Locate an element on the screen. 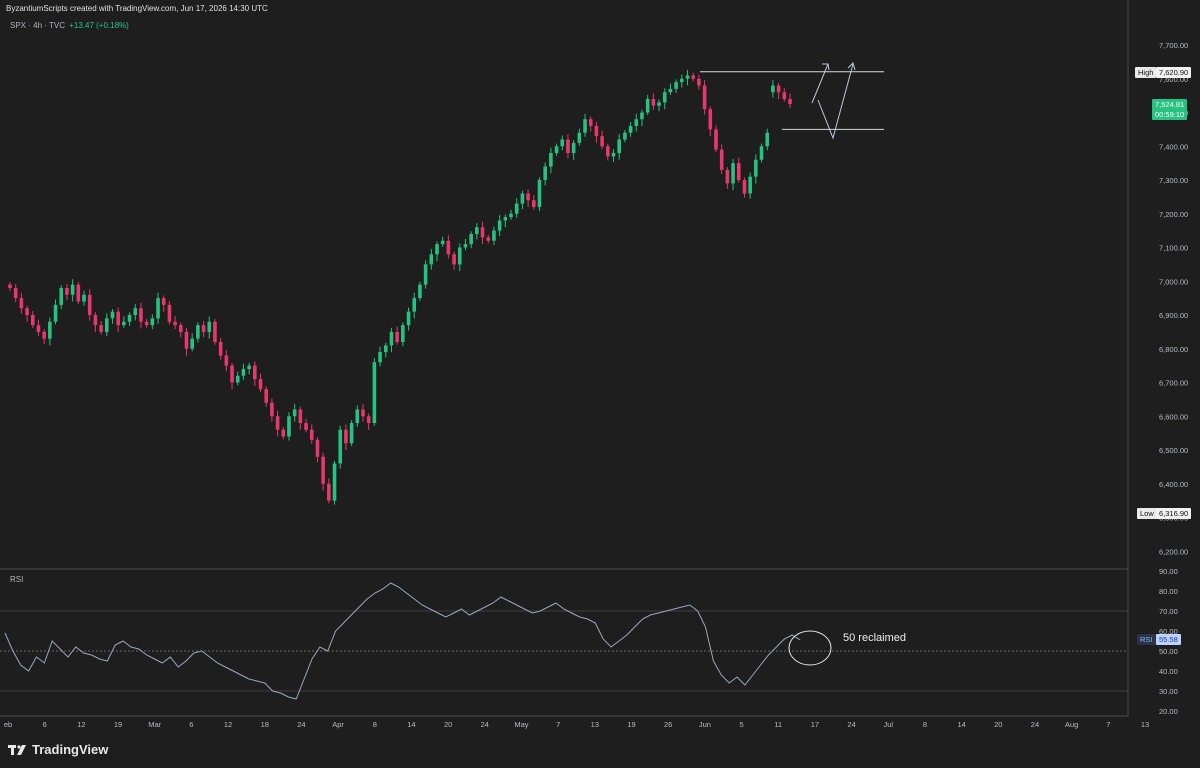 Image resolution: width=1200 pixels, height=768 pixels. high-tag-label: High is located at coordinates (1146, 72).